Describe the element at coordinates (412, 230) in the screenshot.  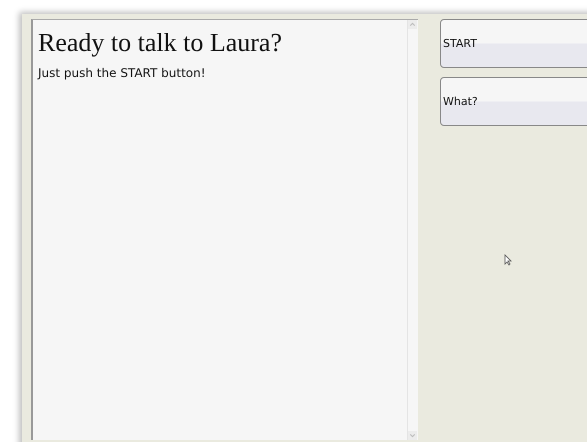
I see `scrollbar` at that location.